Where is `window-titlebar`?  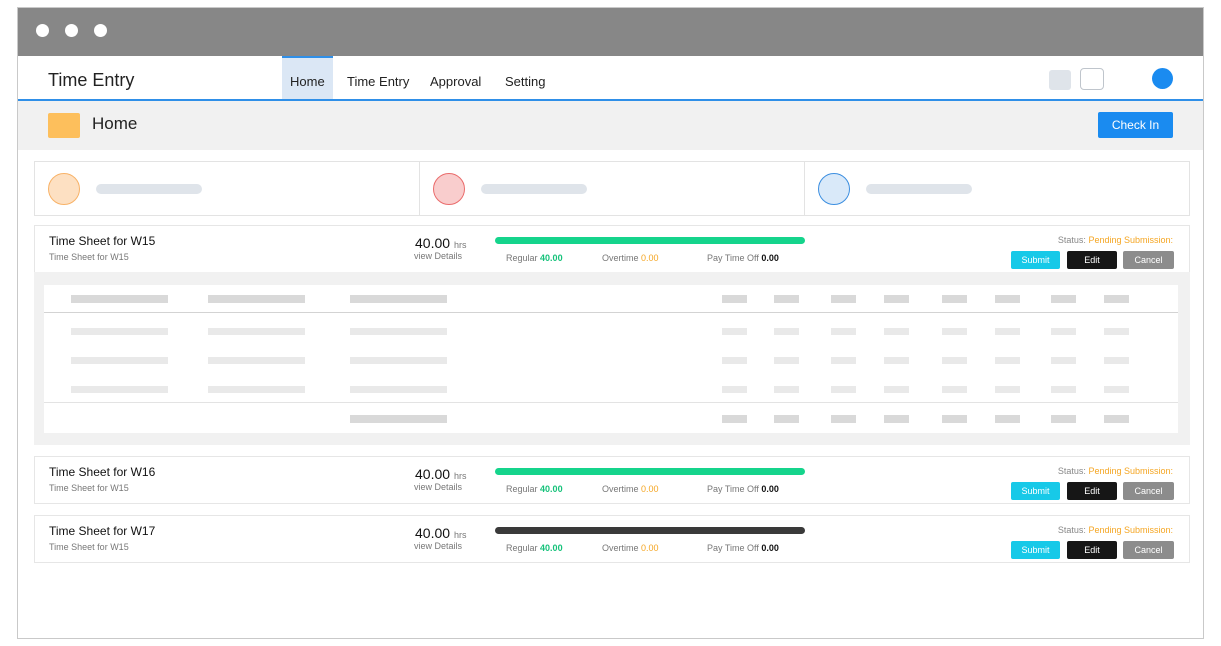
window-titlebar is located at coordinates (610, 32).